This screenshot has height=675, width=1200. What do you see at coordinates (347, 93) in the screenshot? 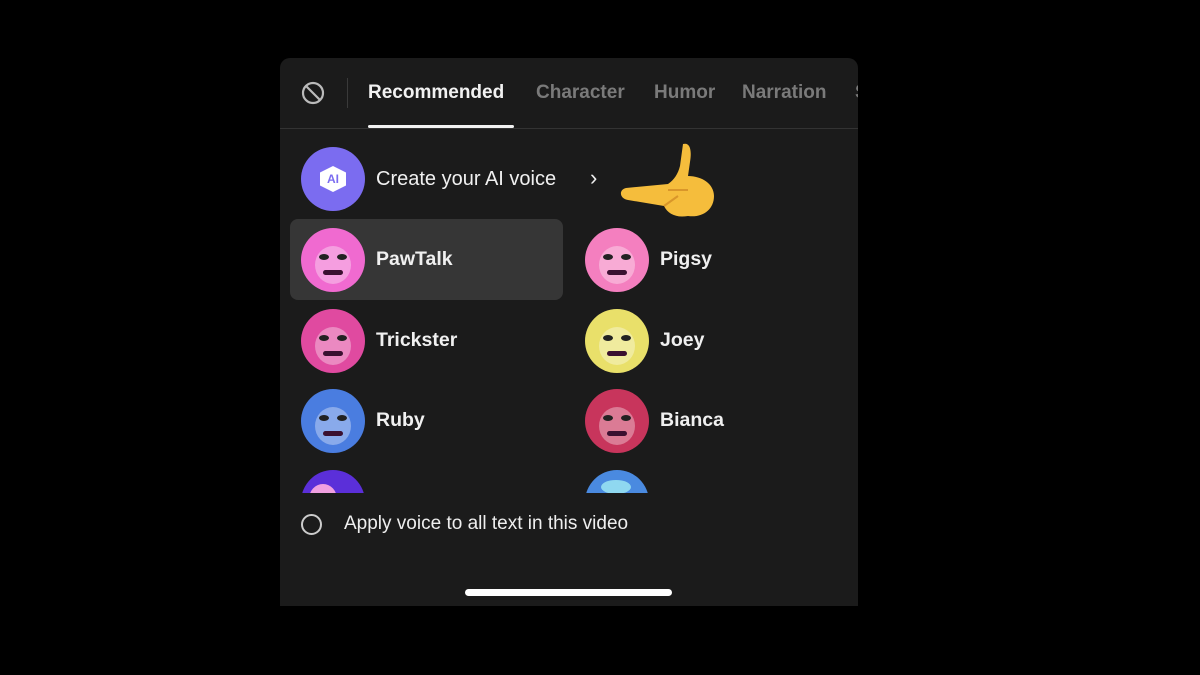
I see `tab-divider` at bounding box center [347, 93].